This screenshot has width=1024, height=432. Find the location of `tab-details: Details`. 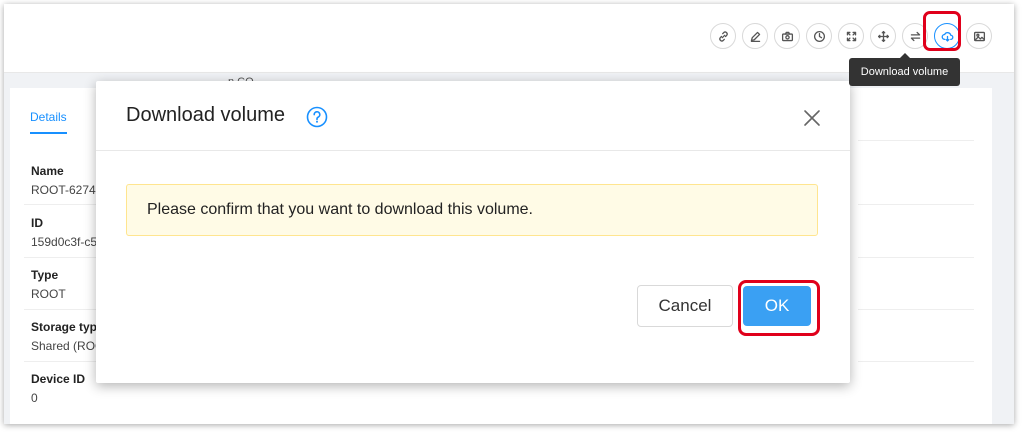

tab-details: Details is located at coordinates (48, 122).